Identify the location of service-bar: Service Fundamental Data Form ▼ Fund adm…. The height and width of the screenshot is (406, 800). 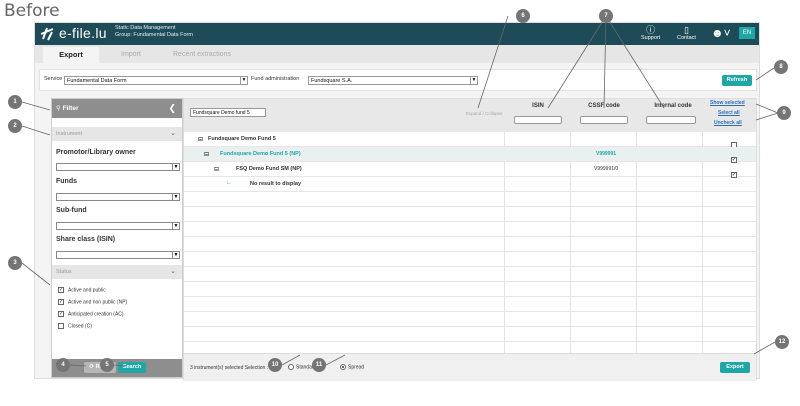
(398, 80).